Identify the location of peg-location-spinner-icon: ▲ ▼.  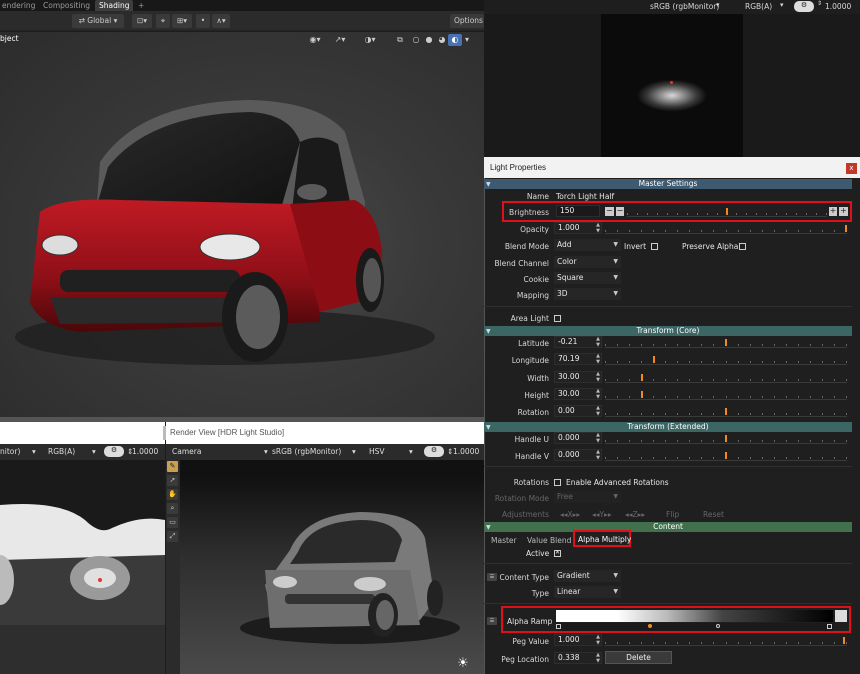
(598, 658).